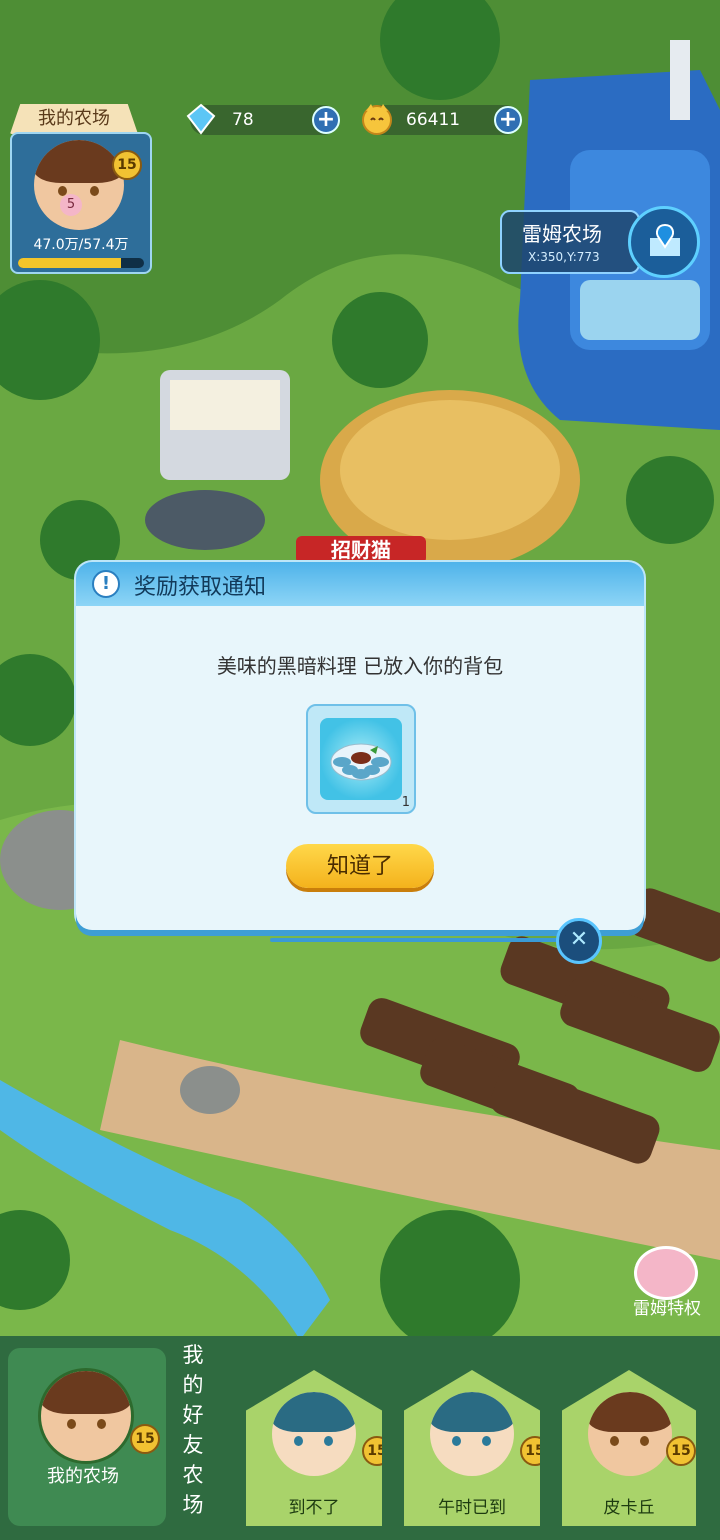 The height and width of the screenshot is (1540, 720). What do you see at coordinates (81, 245) in the screenshot?
I see `farm-progress-text: 47.0万/57.4万` at bounding box center [81, 245].